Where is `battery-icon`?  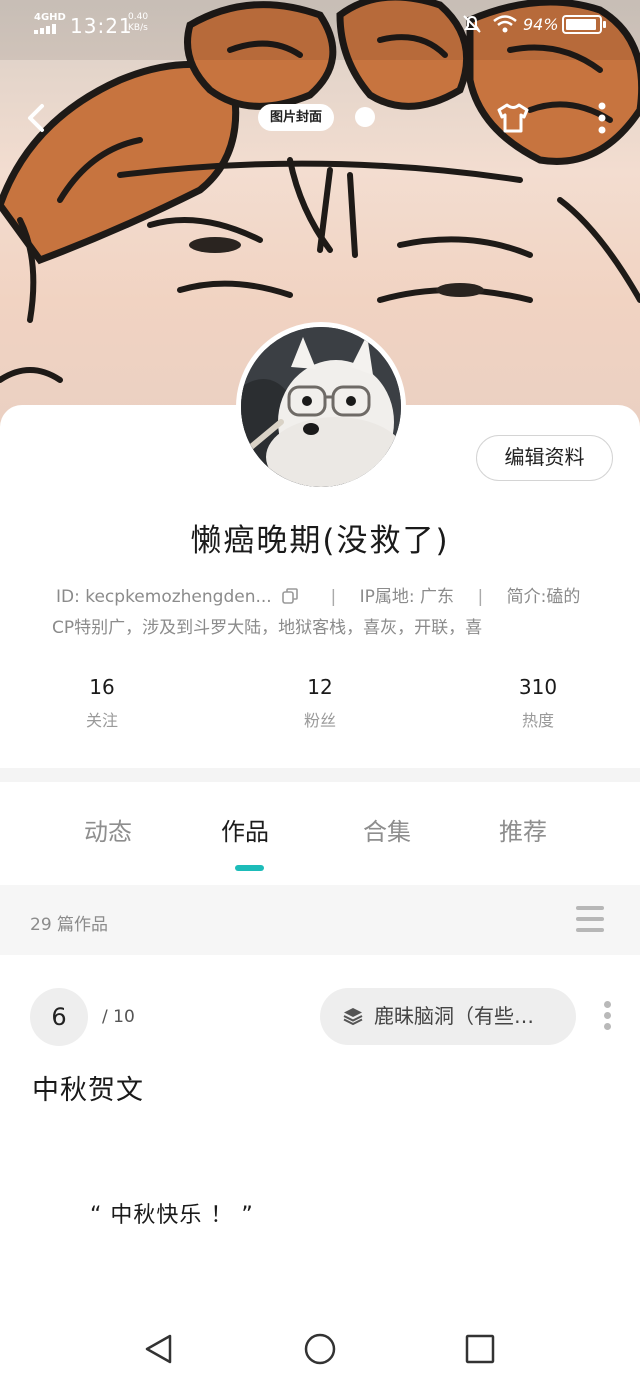 battery-icon is located at coordinates (584, 24).